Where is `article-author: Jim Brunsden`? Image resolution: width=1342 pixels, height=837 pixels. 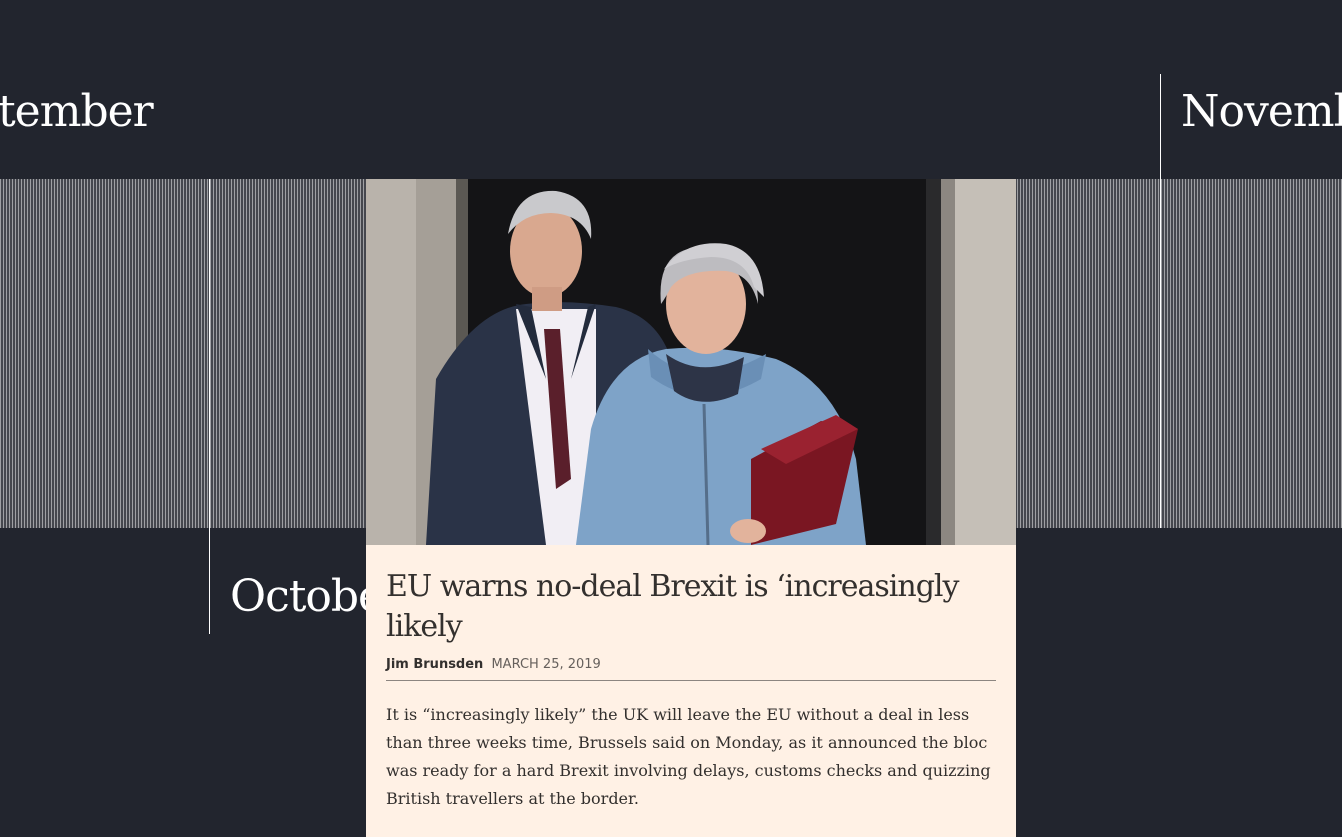 article-author: Jim Brunsden is located at coordinates (434, 664).